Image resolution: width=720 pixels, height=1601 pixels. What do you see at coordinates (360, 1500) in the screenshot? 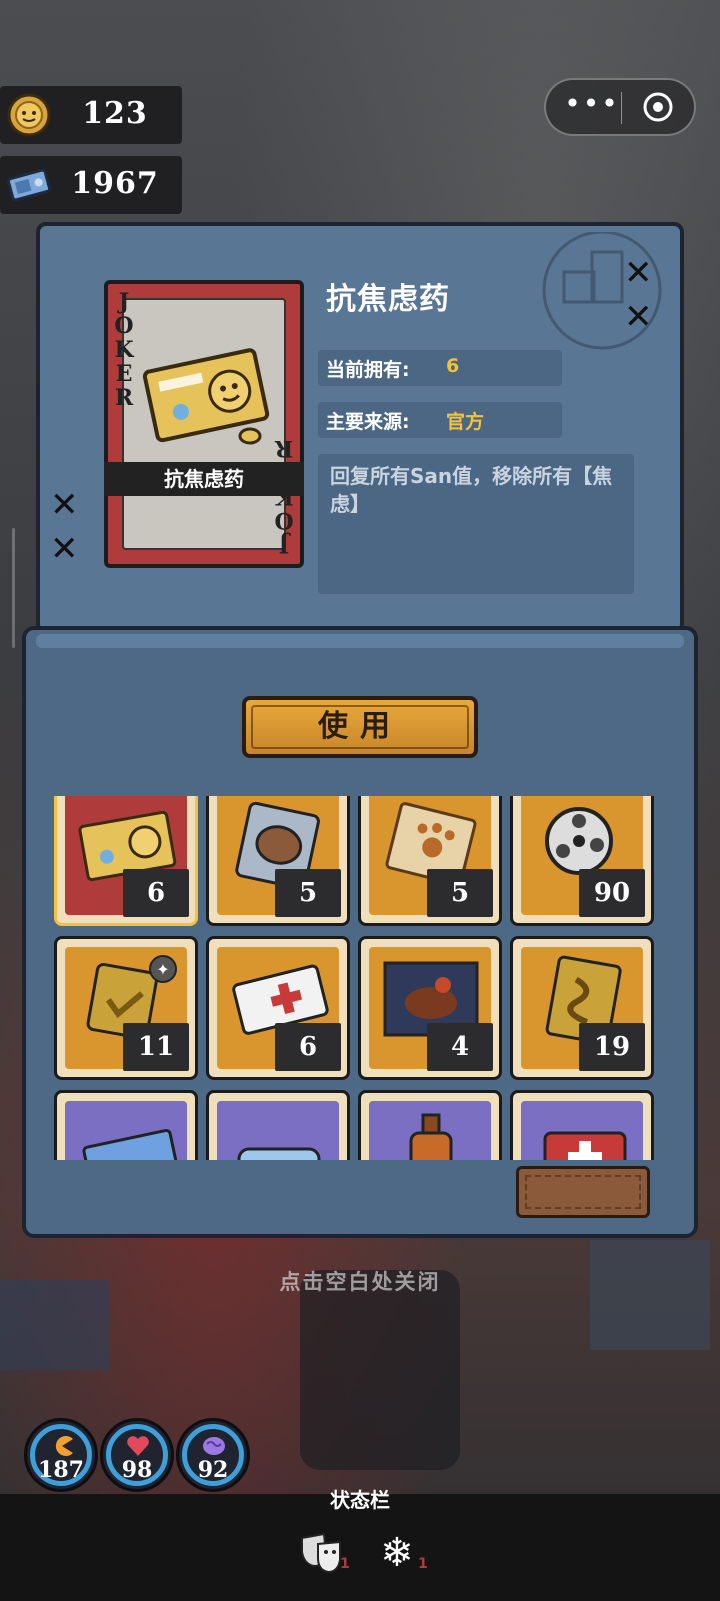
I see `status-bar-title: 状态栏` at bounding box center [360, 1500].